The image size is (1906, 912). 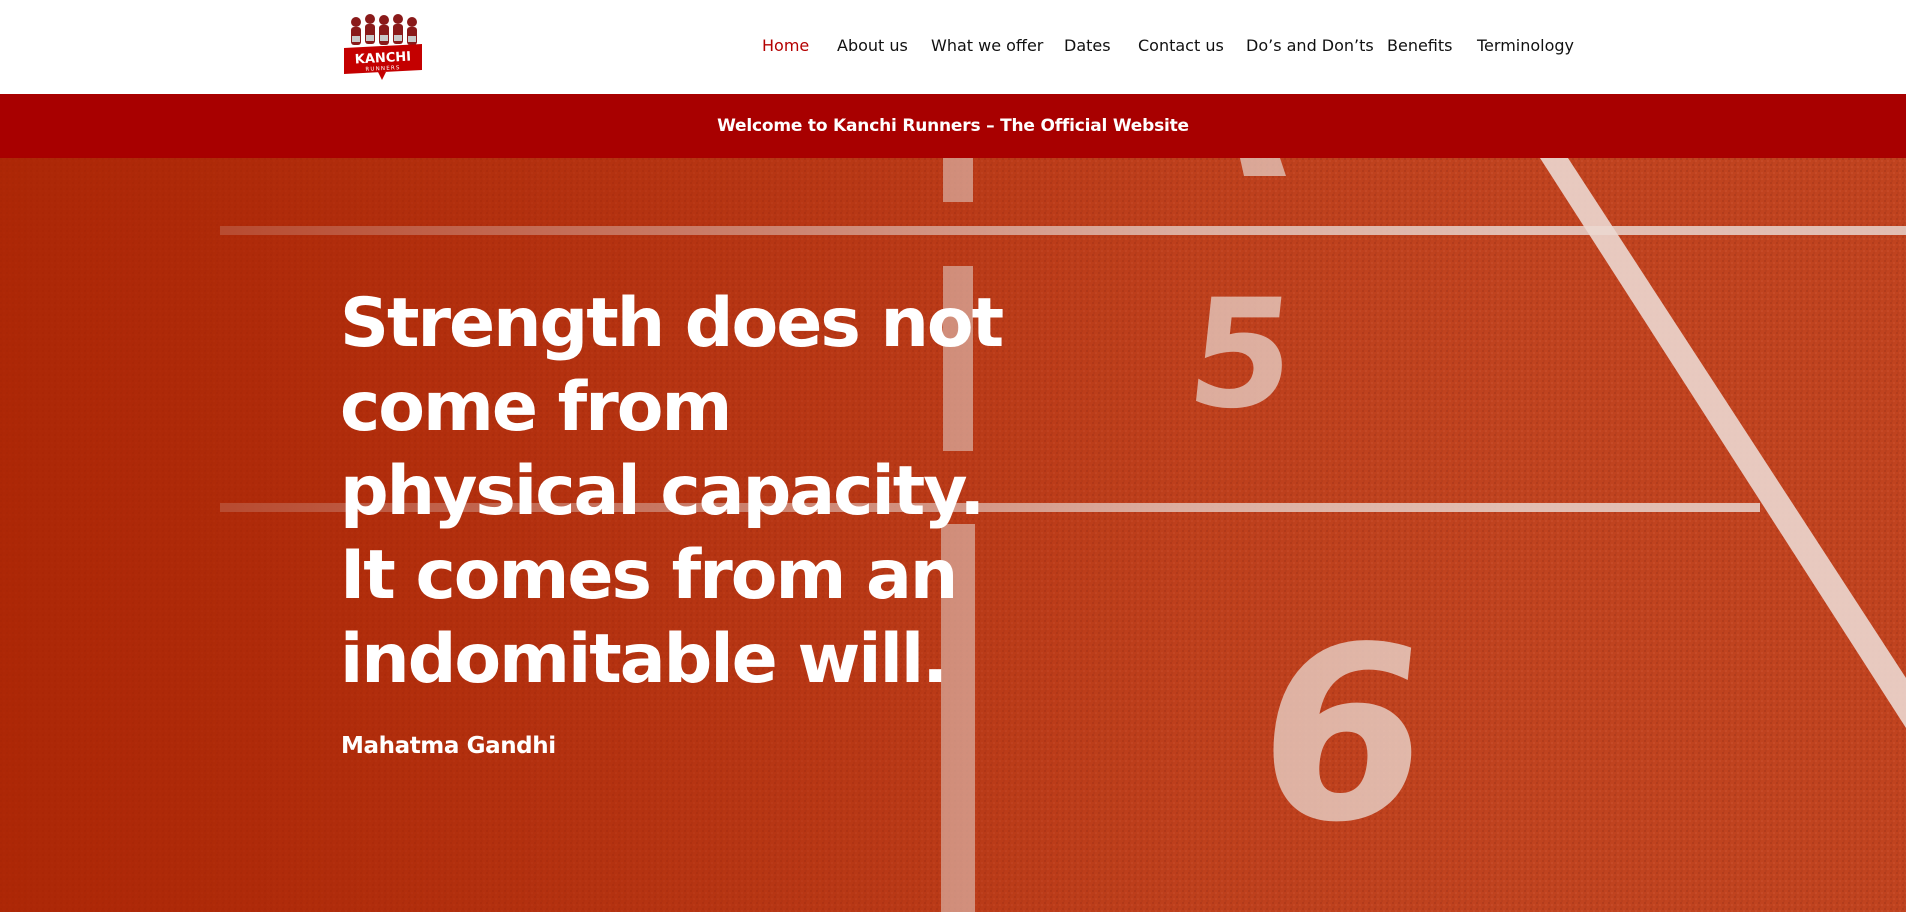 I want to click on nav-home: Home, so click(x=785, y=46).